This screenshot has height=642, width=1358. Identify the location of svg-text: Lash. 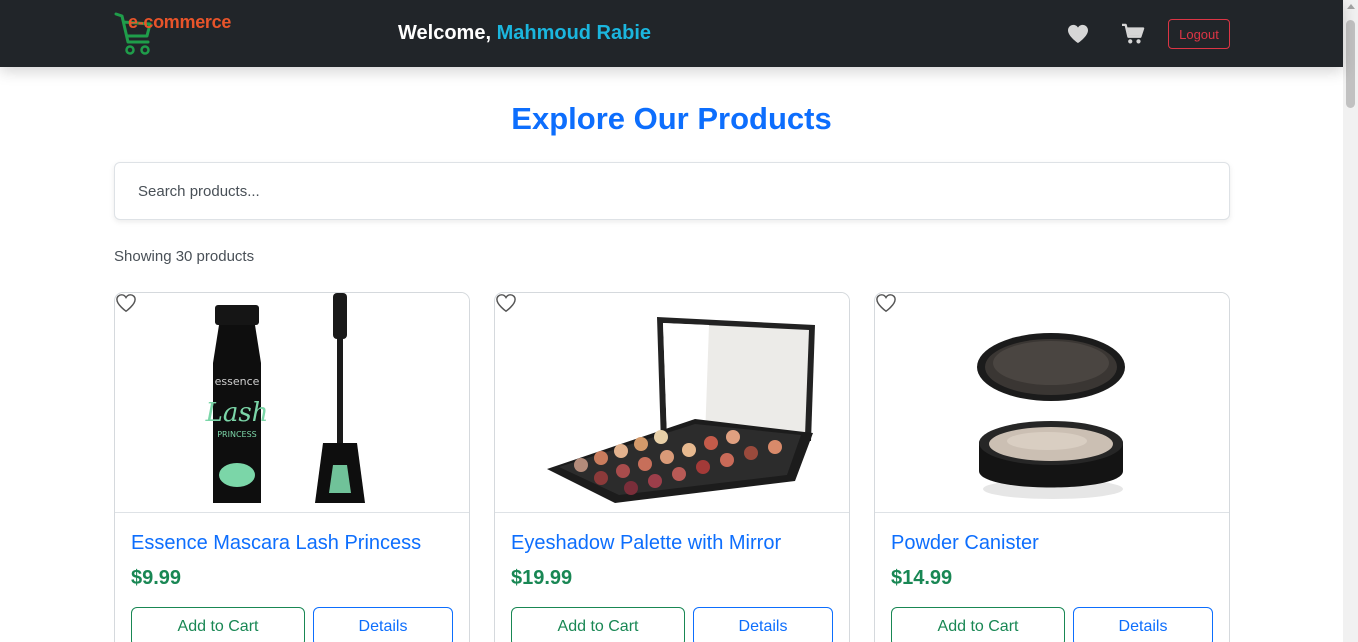
(237, 413).